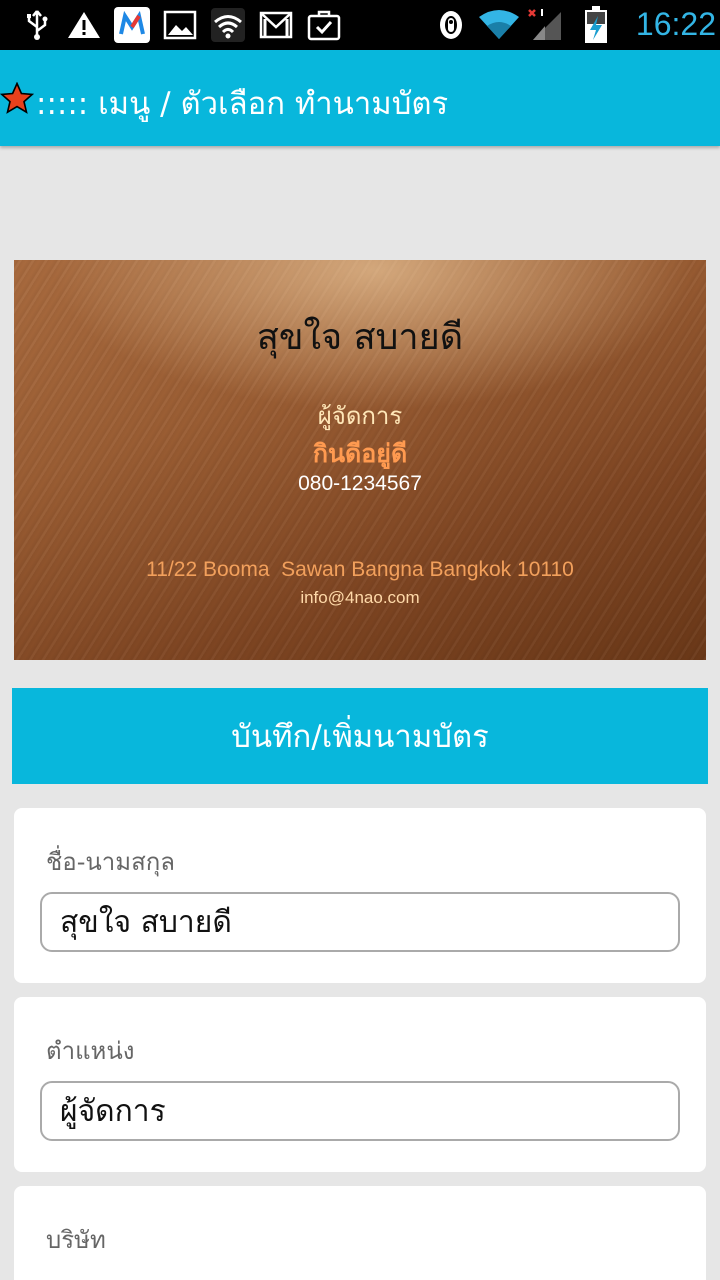  I want to click on card-position: ผู้จัดการ, so click(360, 416).